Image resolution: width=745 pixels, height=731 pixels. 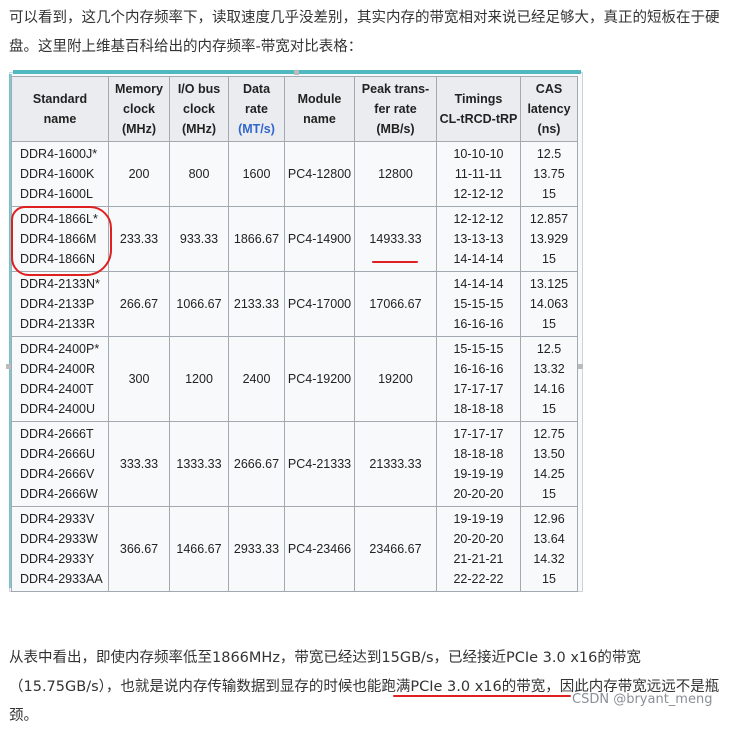 I want to click on header-module-name: Module name, so click(x=319, y=109).